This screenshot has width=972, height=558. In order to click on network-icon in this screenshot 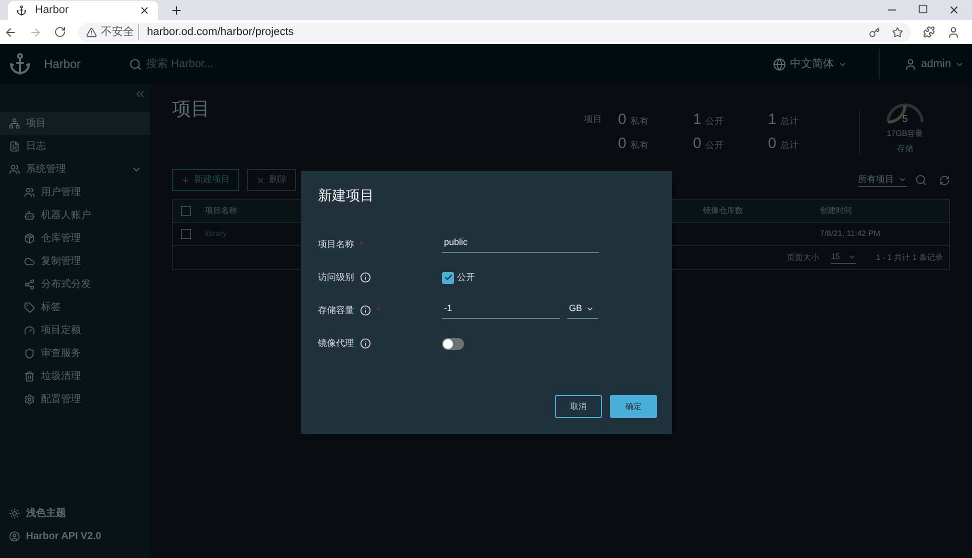, I will do `click(14, 123)`.